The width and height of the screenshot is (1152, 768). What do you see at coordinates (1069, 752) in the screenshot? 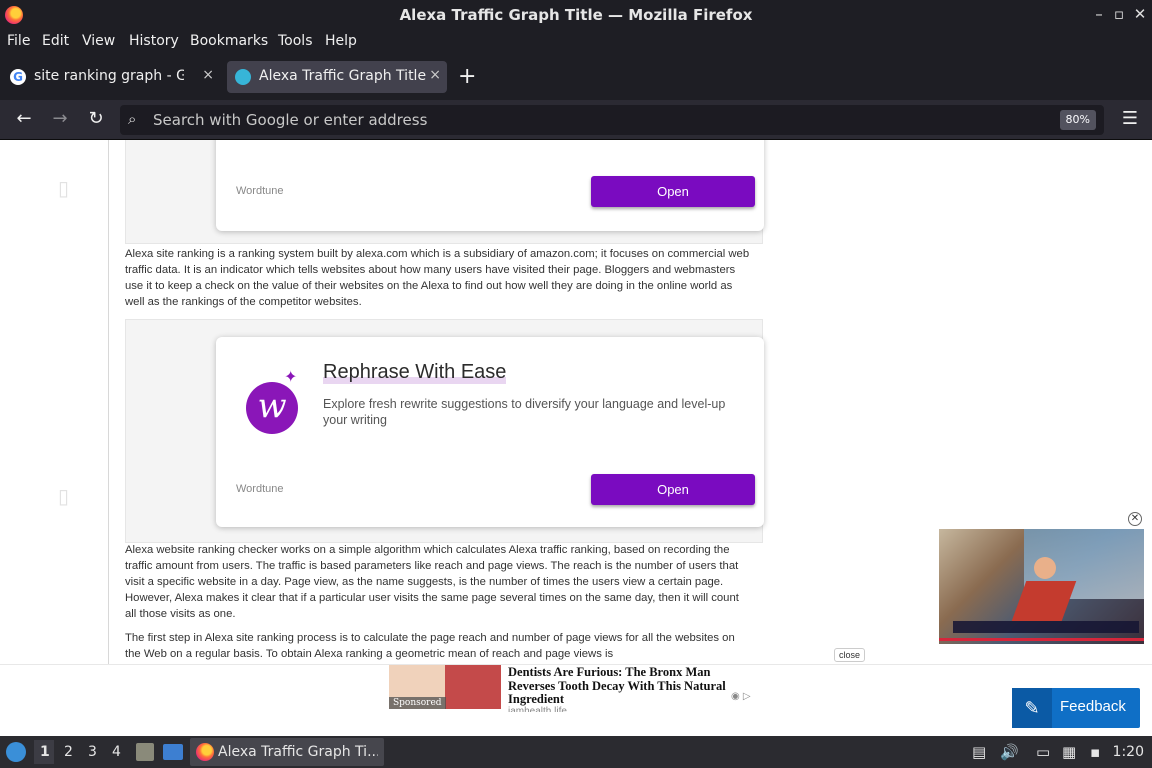
I see `network-tray-icon: ▦` at bounding box center [1069, 752].